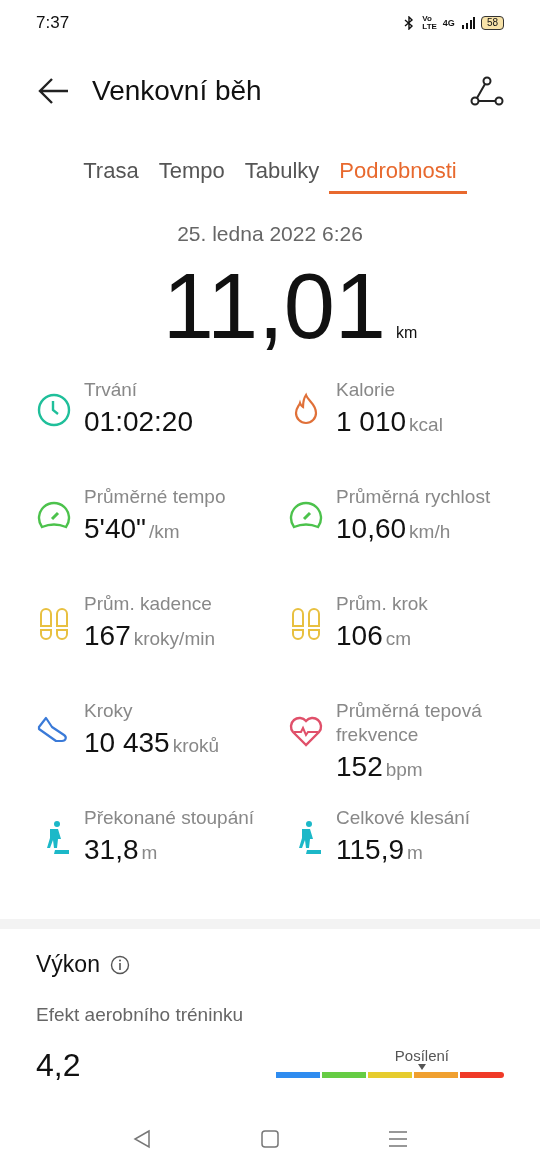  What do you see at coordinates (421, 1067) in the screenshot?
I see `pointer-icon` at bounding box center [421, 1067].